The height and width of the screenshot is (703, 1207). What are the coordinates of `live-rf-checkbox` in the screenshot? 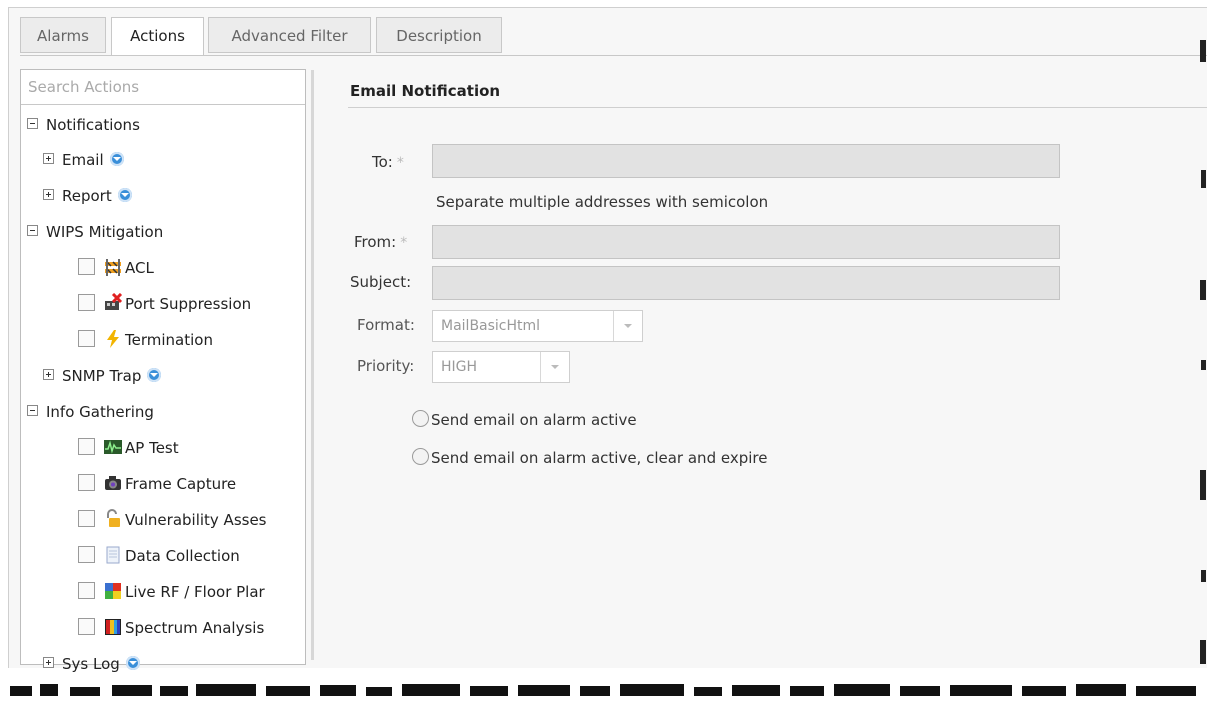 It's located at (86, 590).